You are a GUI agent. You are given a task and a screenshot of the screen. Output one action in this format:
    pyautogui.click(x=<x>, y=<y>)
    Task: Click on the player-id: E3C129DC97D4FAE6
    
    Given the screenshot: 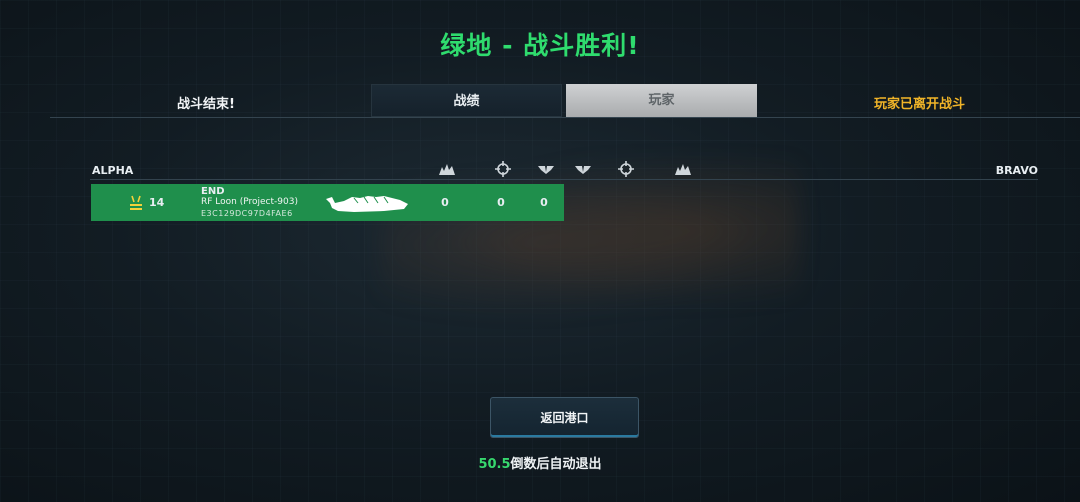 What is the action you would take?
    pyautogui.click(x=247, y=213)
    